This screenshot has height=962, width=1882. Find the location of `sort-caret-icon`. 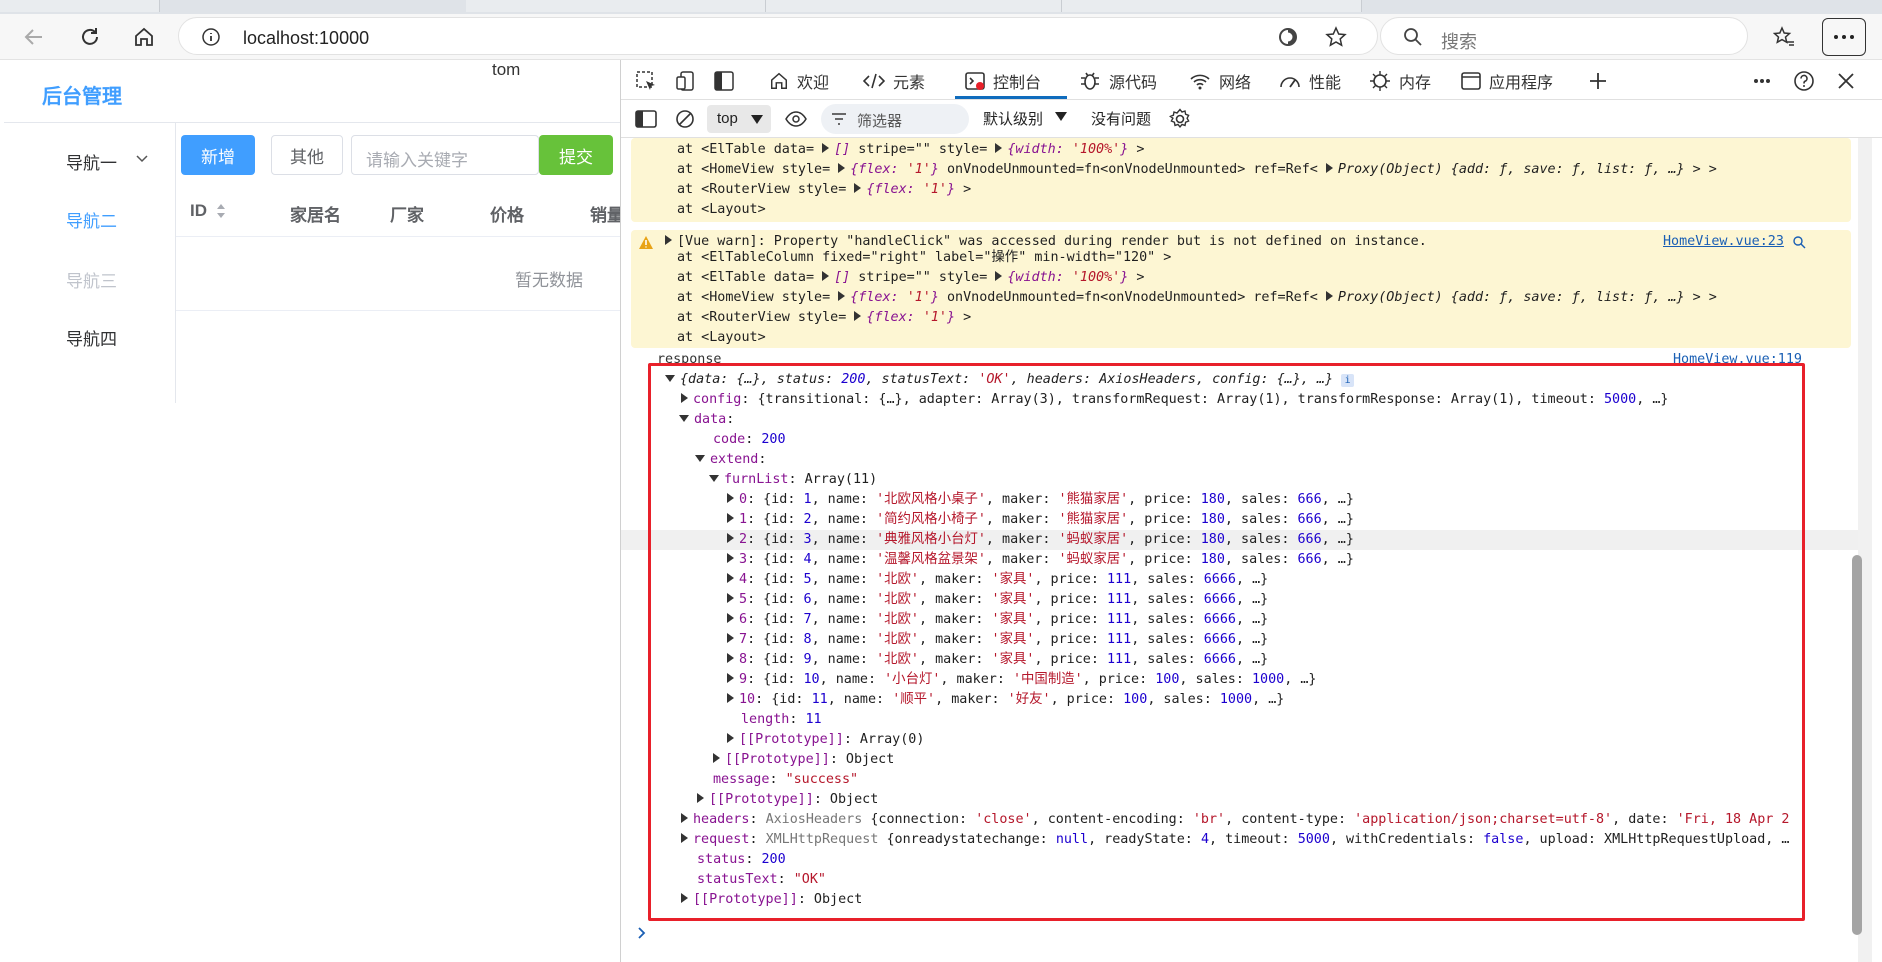

sort-caret-icon is located at coordinates (221, 211).